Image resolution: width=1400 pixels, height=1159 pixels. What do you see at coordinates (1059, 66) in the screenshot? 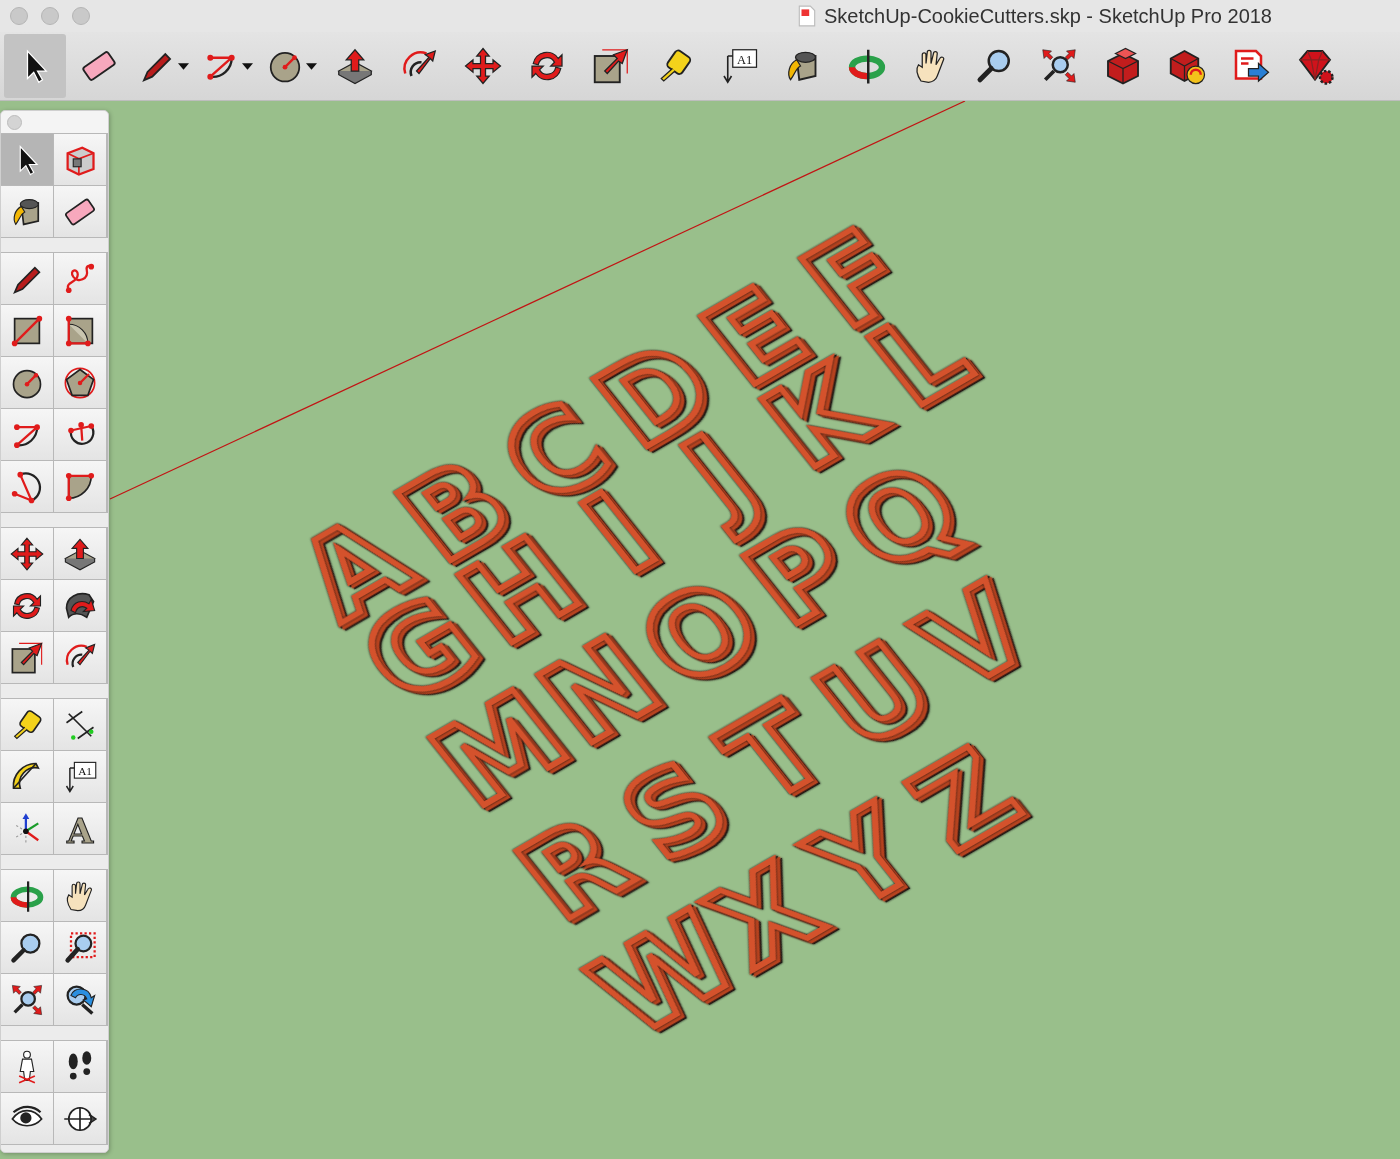
I see `zoom-extents-icon` at bounding box center [1059, 66].